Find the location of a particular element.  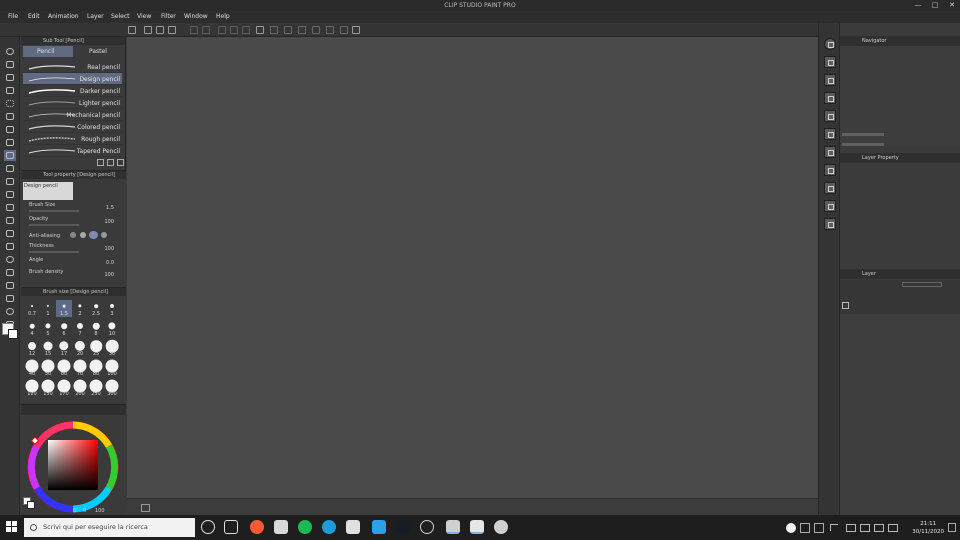

brush-size-preset: 1.5 is located at coordinates (64, 308).